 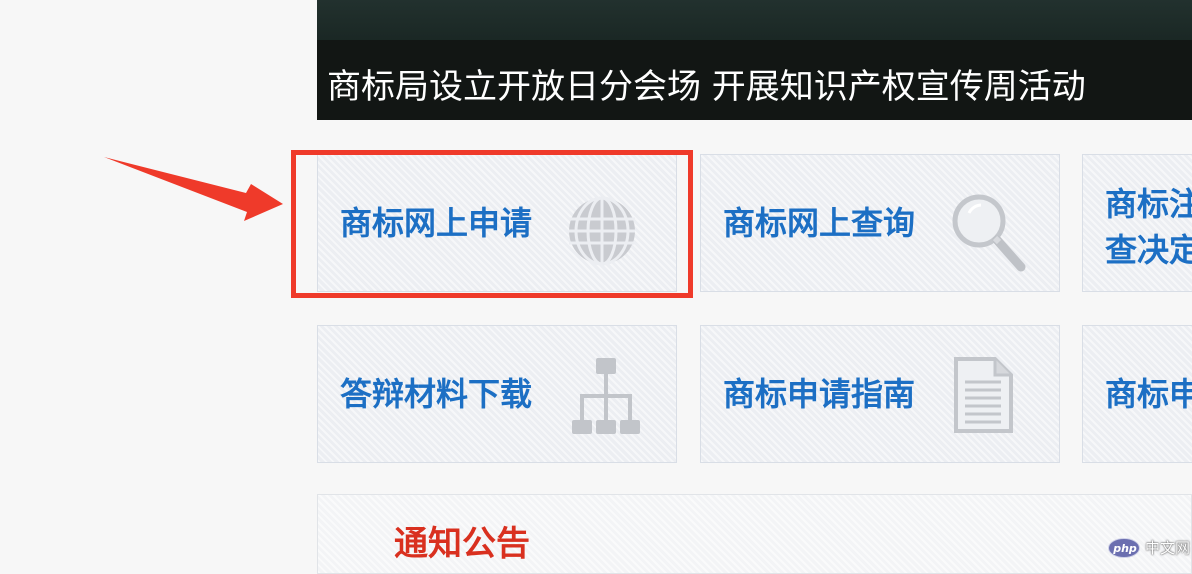 I want to click on tile-label: 商标网上申请, so click(x=436, y=223).